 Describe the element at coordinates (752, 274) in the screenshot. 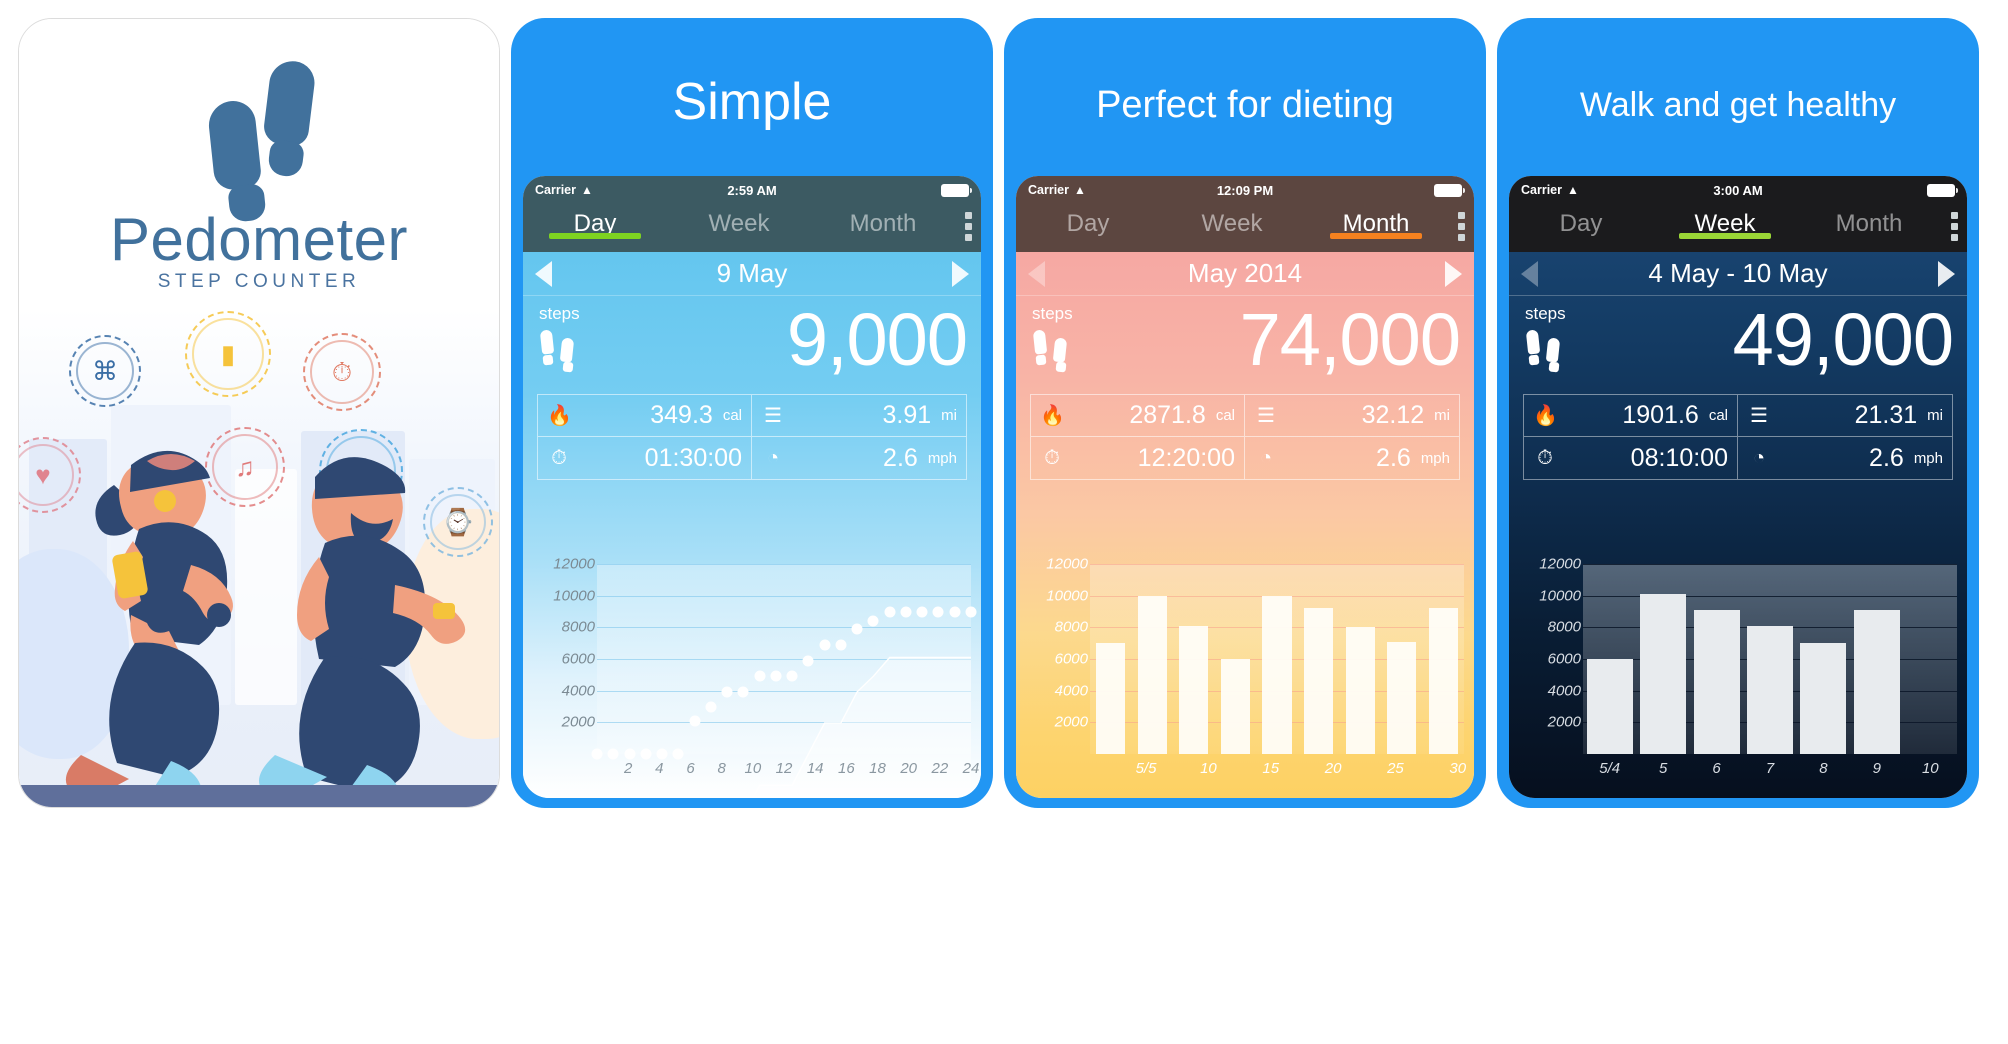

I see `date-navigator: 9 May` at that location.